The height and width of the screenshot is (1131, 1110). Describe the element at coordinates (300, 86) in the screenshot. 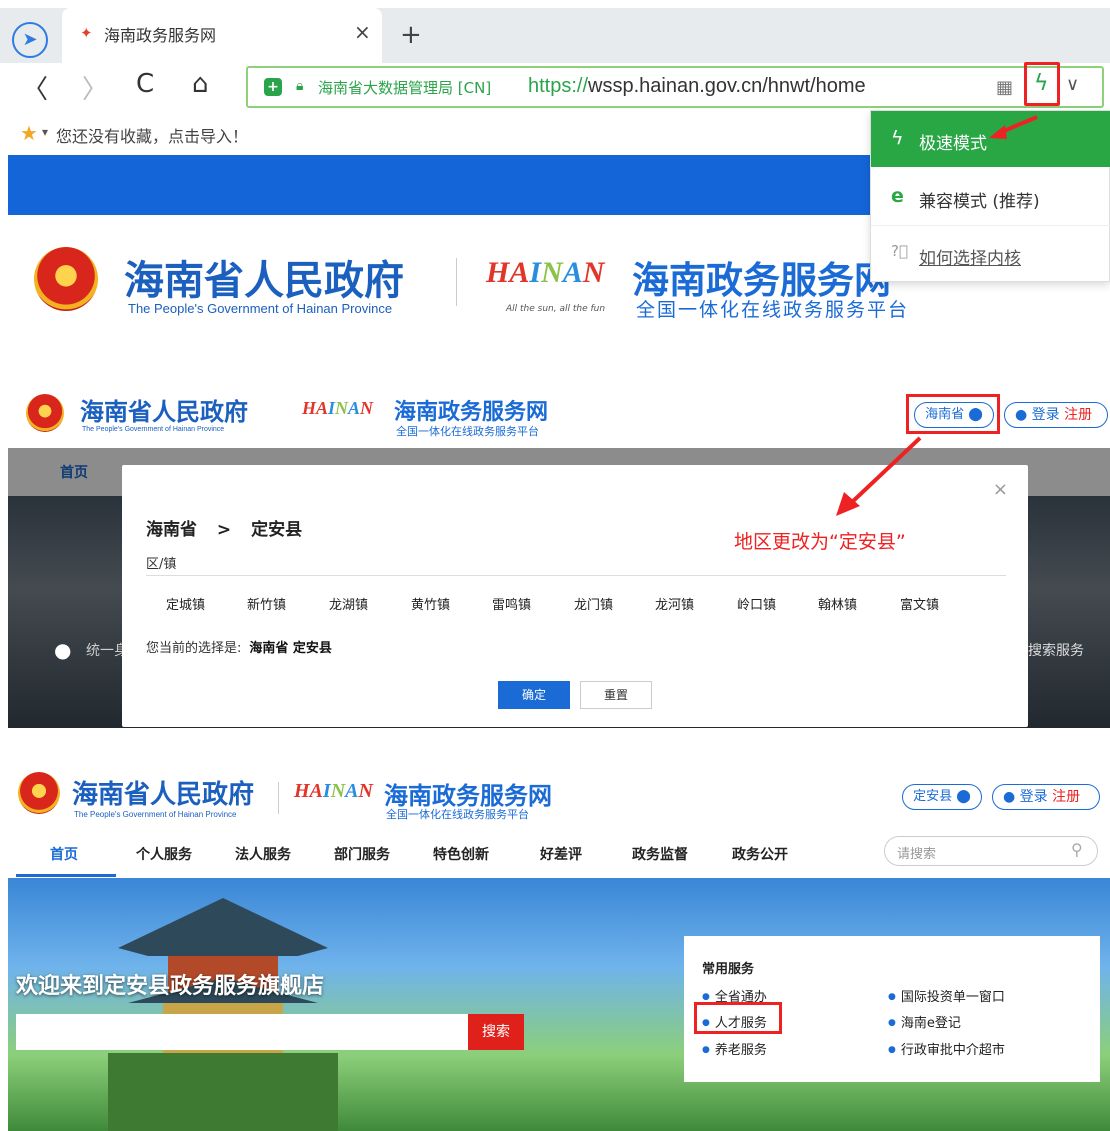

I see `lock-icon: 🔒︎` at that location.